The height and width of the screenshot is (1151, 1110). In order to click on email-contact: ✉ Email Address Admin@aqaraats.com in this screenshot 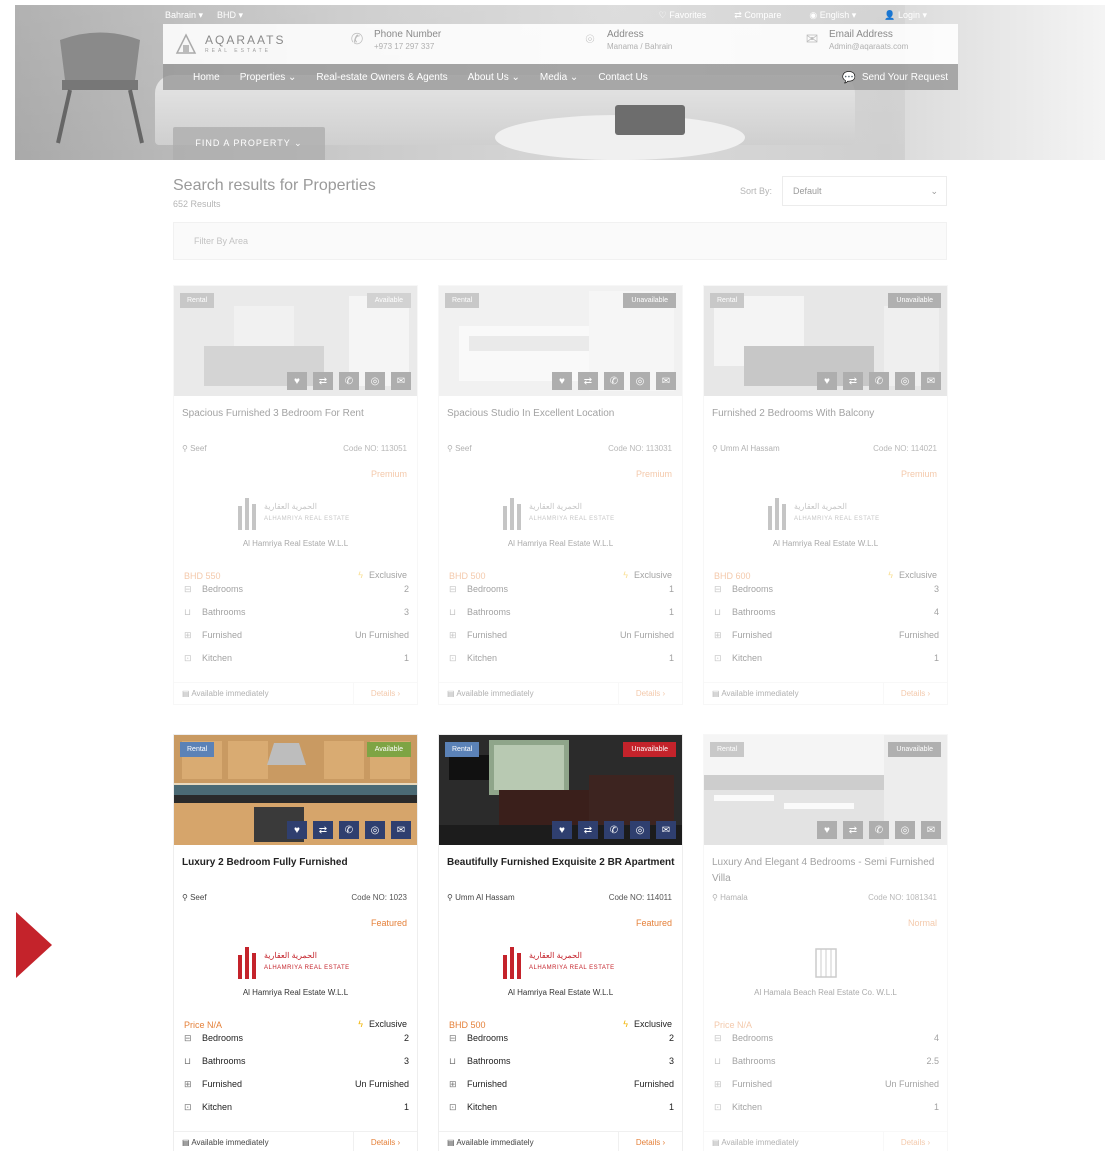, I will do `click(856, 40)`.